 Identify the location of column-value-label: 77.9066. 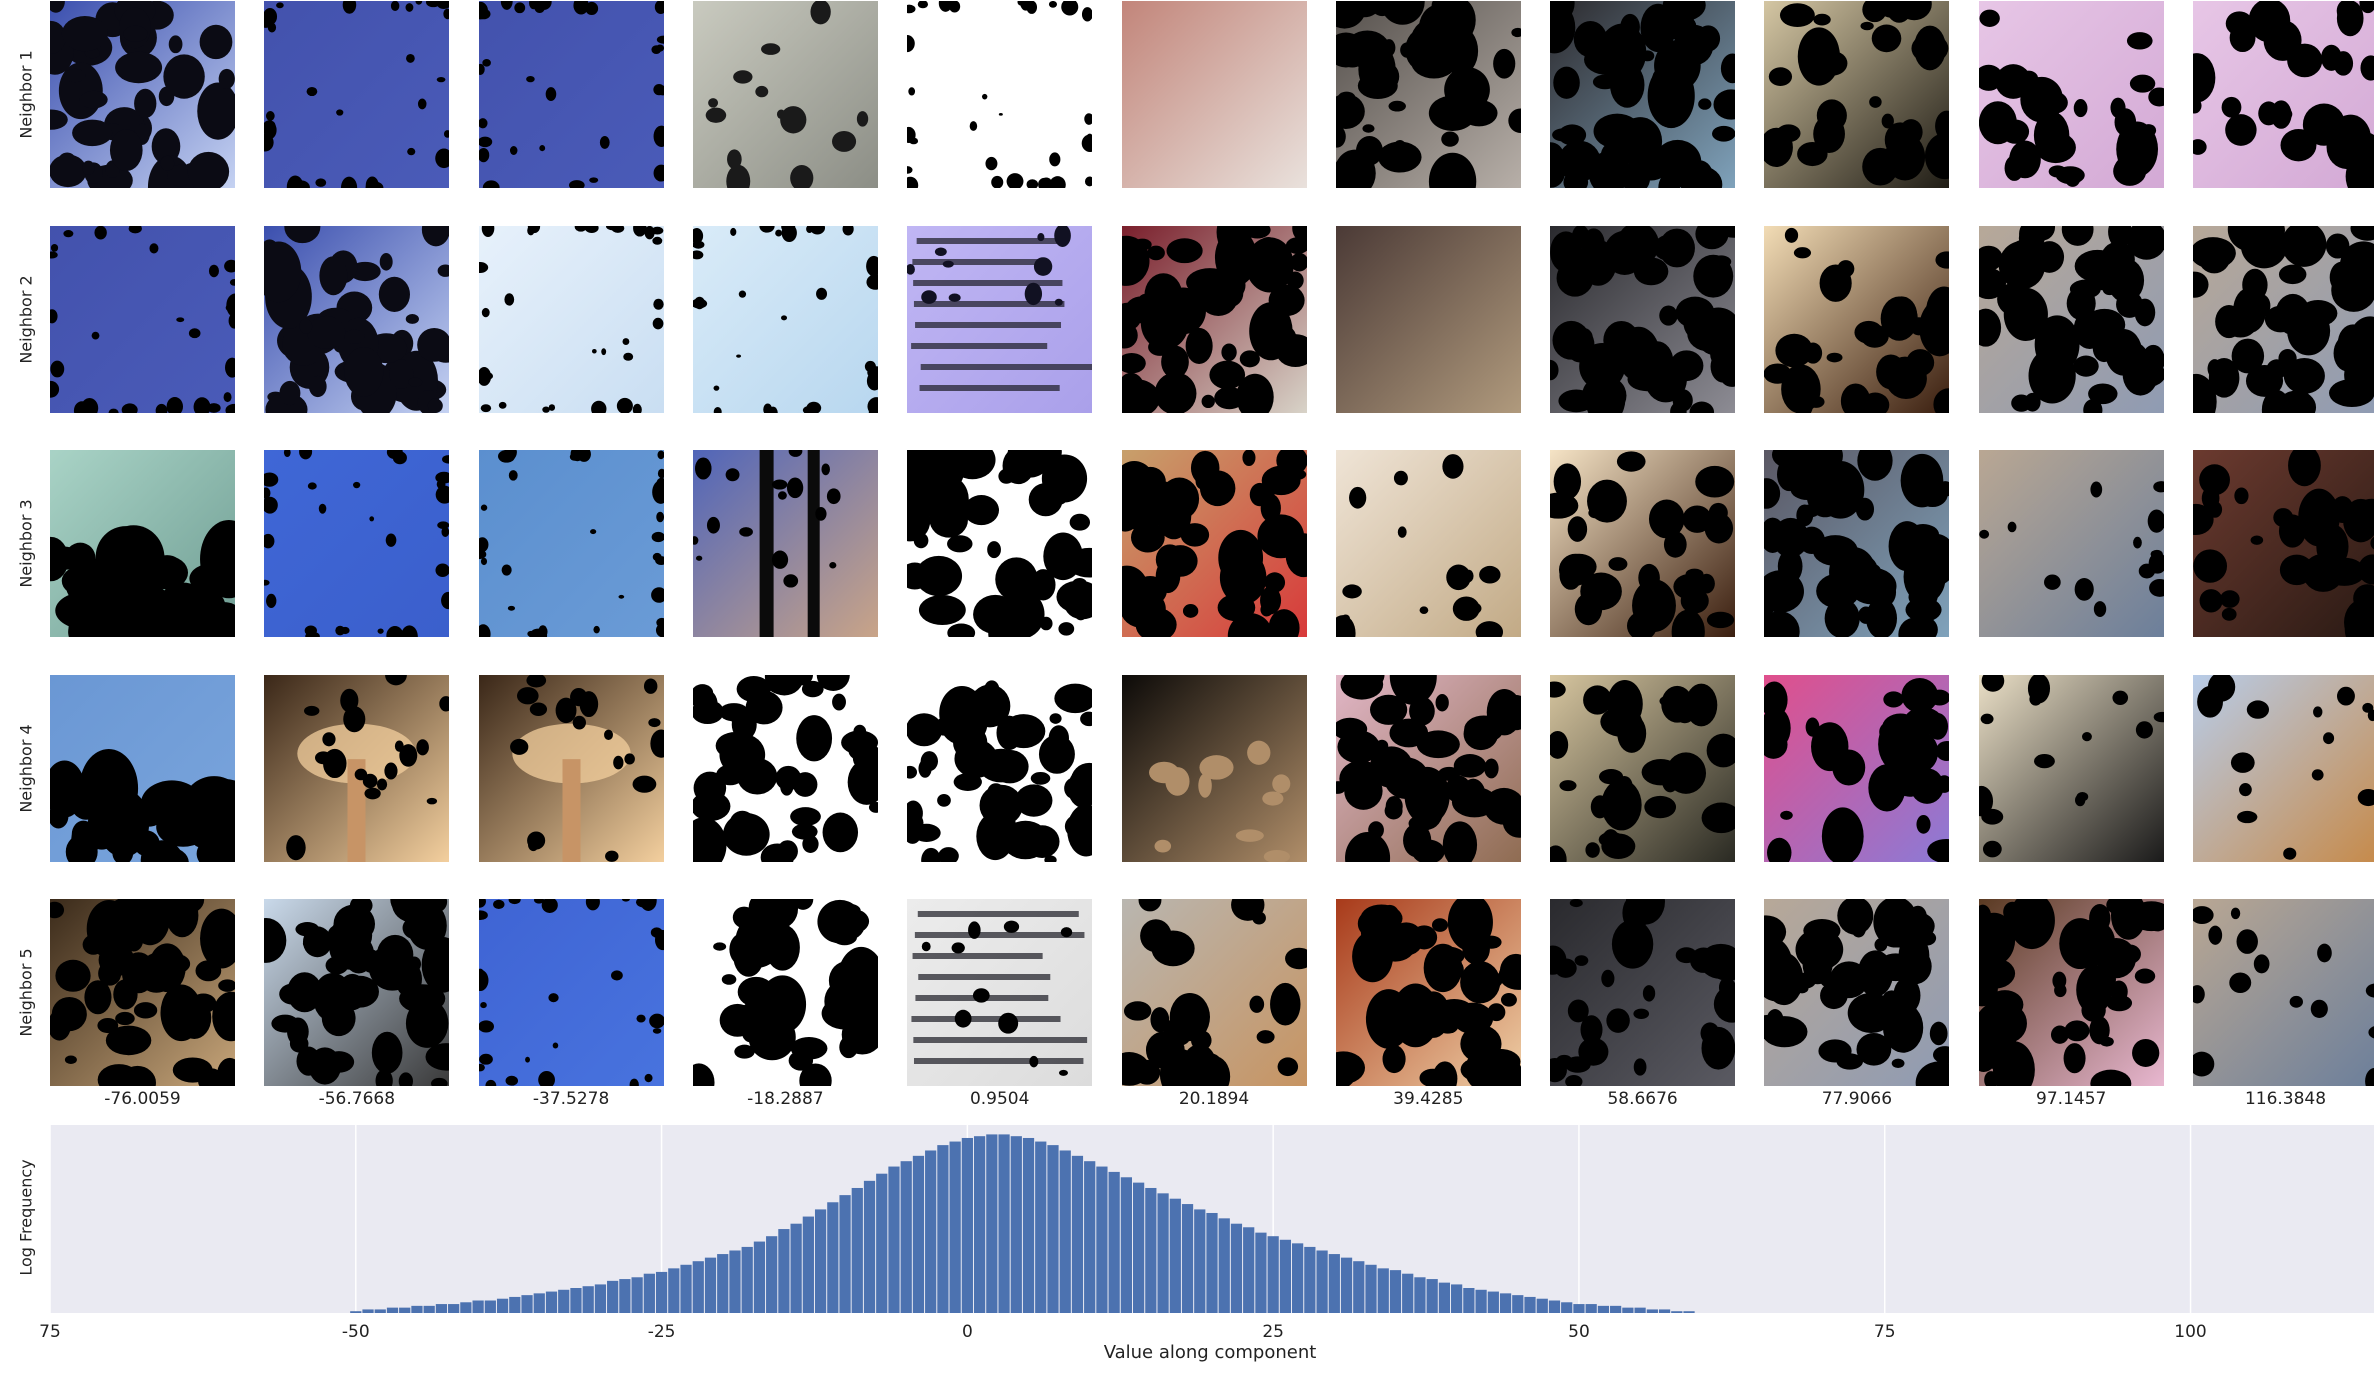
(1857, 1099).